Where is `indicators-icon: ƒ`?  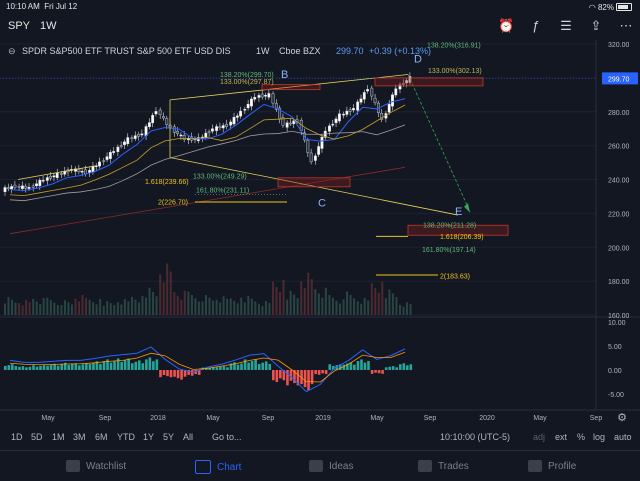
indicators-icon: ƒ is located at coordinates (536, 26).